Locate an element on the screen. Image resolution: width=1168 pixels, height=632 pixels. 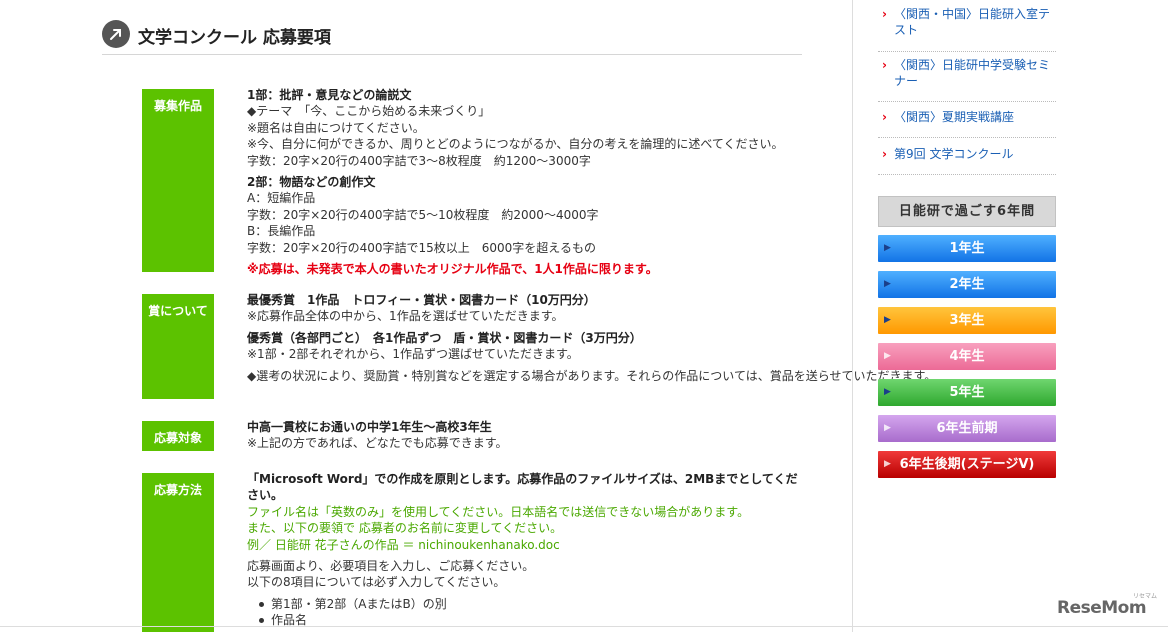
part1-theme: ◆テーマ 「今、ここから始める未来づくり」 is located at coordinates (369, 111).